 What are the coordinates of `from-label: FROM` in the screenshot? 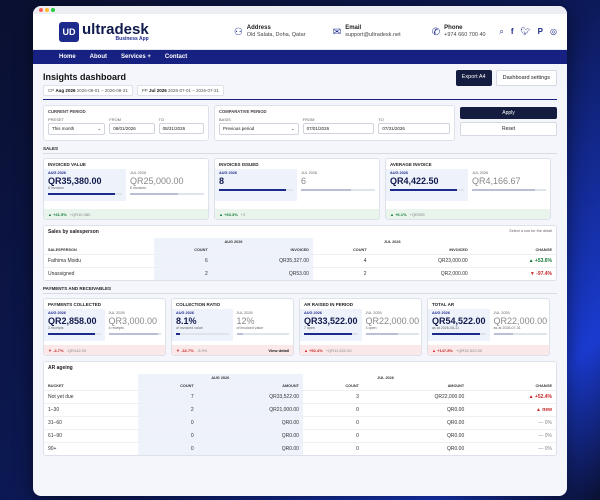 It's located at (115, 119).